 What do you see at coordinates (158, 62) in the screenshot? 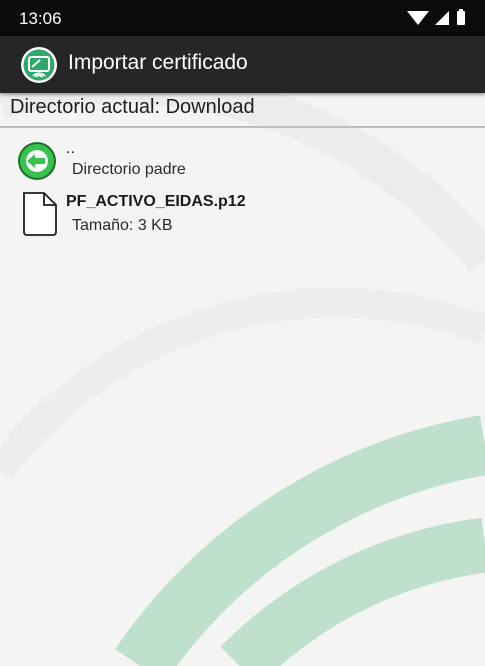
I see `app-title: Importar certificado` at bounding box center [158, 62].